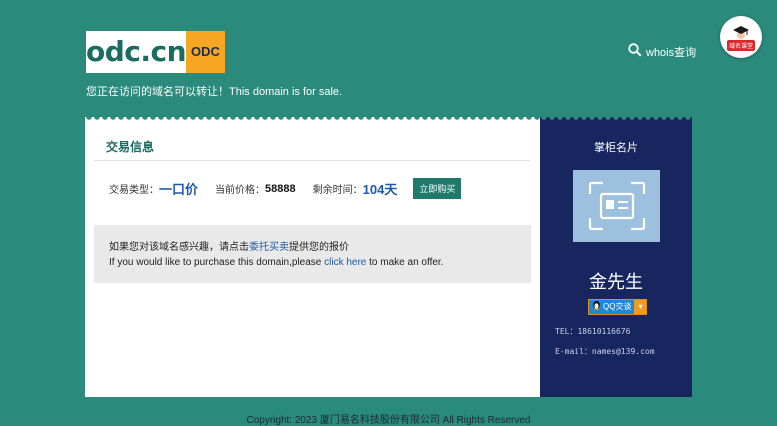 This screenshot has height=426, width=777. What do you see at coordinates (380, 189) in the screenshot?
I see `time-value: 104天` at bounding box center [380, 189].